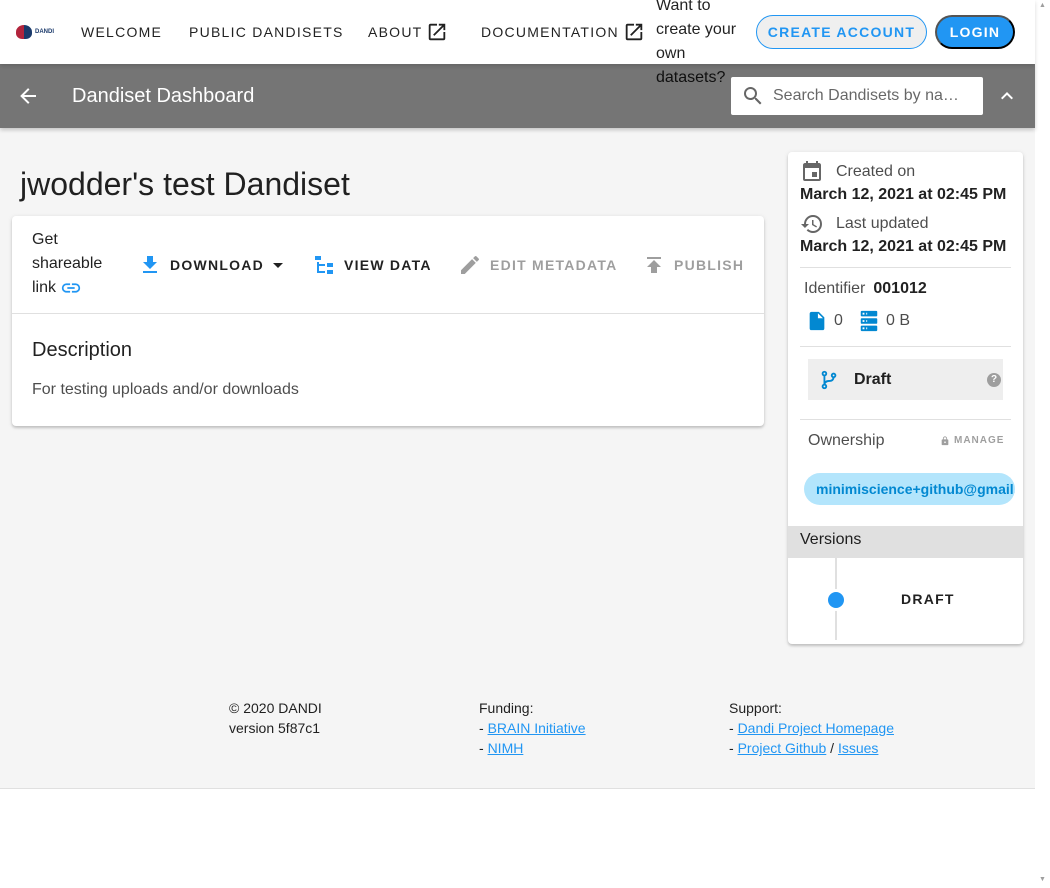 The width and height of the screenshot is (1050, 888). I want to click on footer-about: © 2020 DANDI version 5f87c1, so click(275, 718).